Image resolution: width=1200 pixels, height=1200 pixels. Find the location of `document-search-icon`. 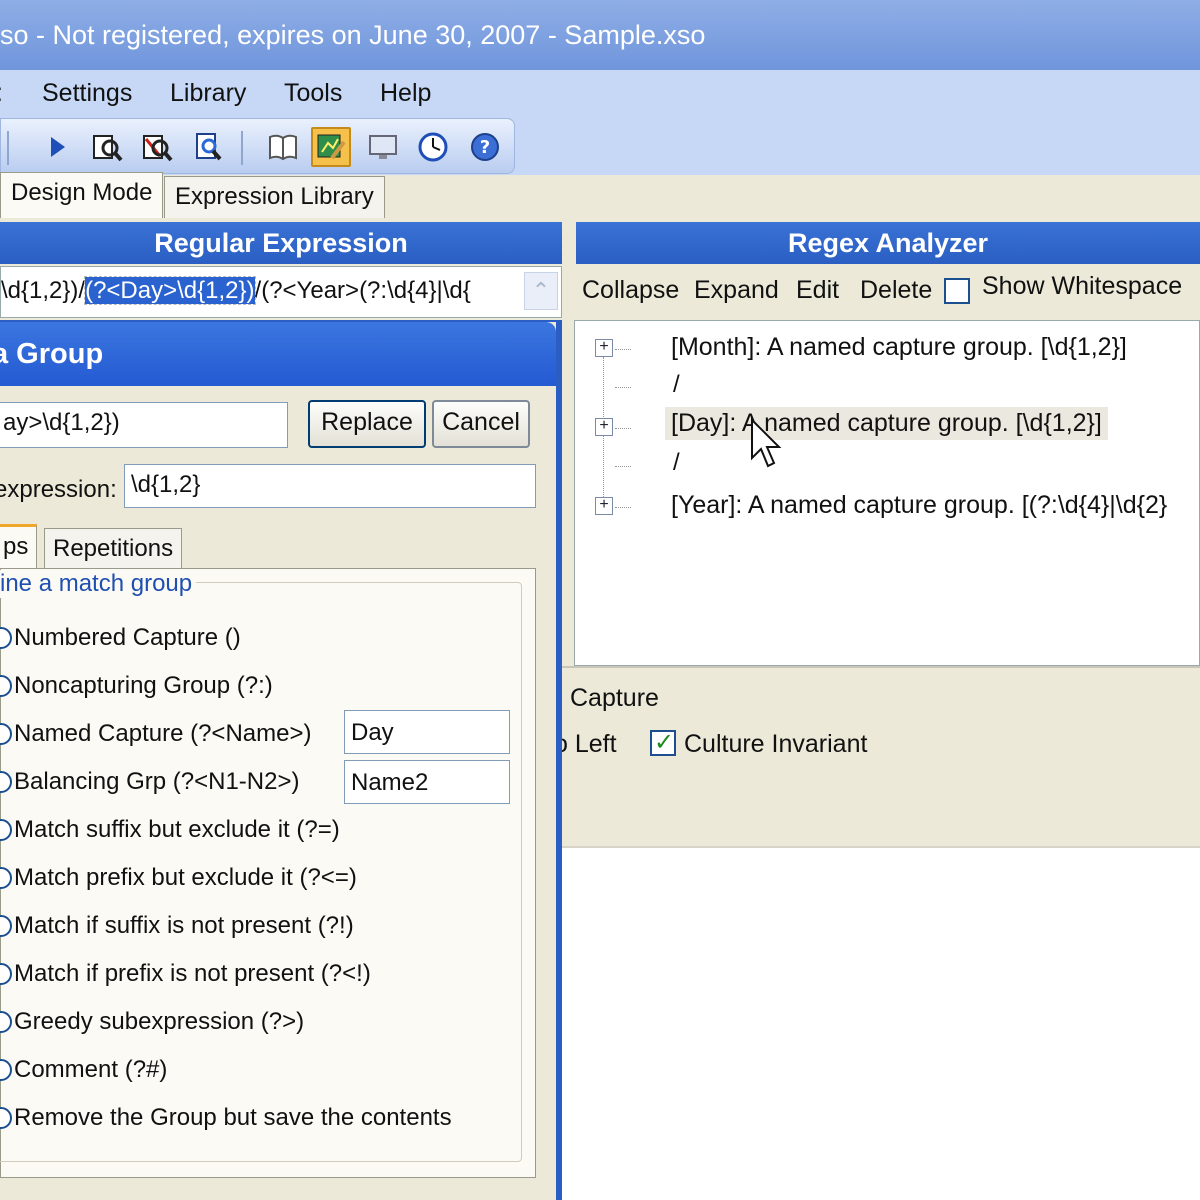

document-search-icon is located at coordinates (209, 147).